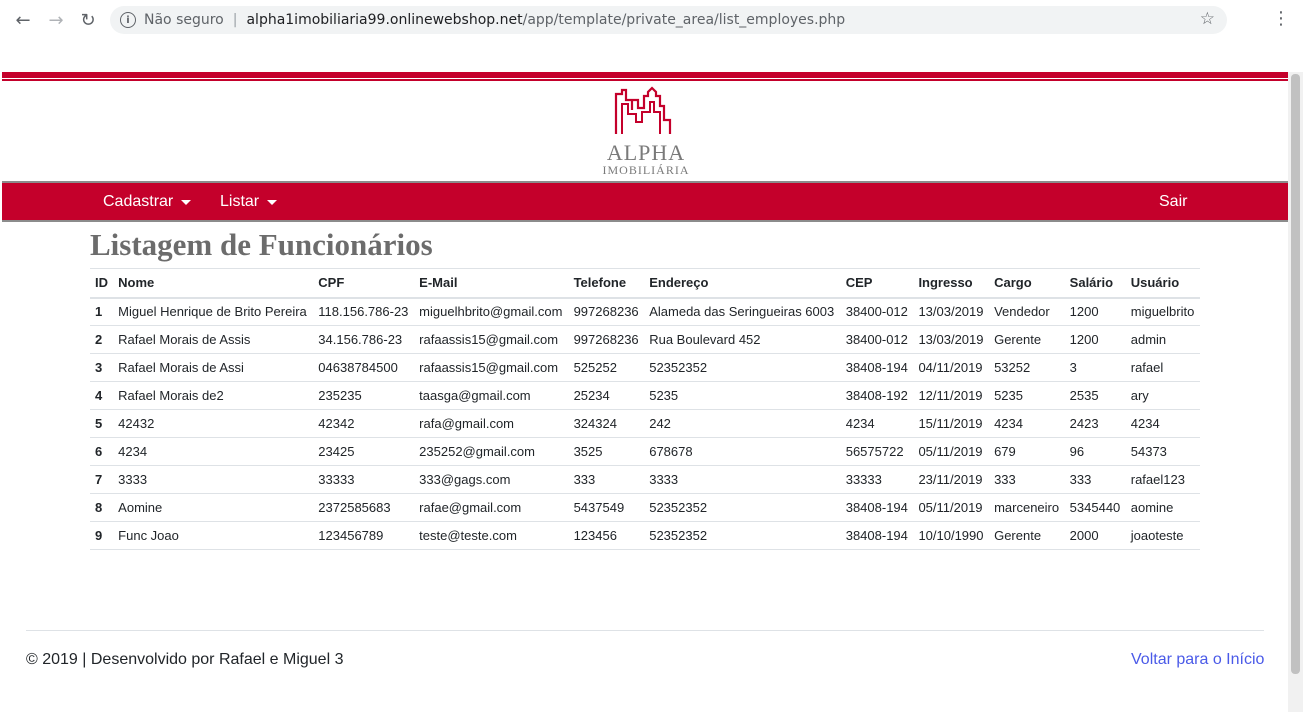 The width and height of the screenshot is (1303, 712). Describe the element at coordinates (742, 283) in the screenshot. I see `col-endereco-header: Endereço` at that location.